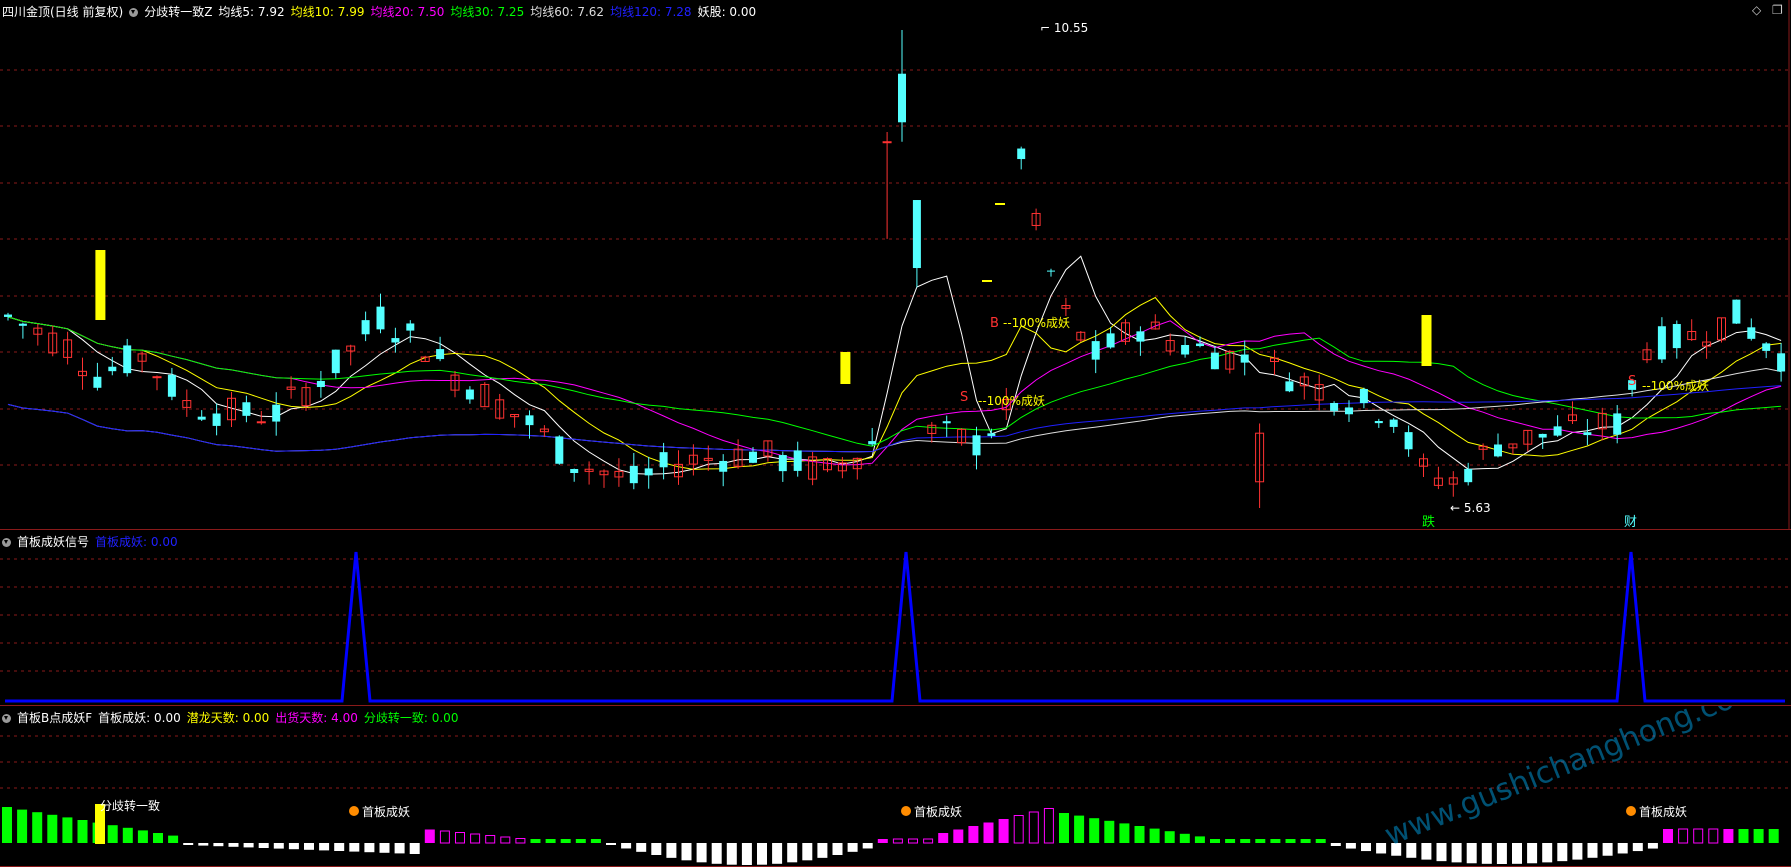 Image resolution: width=1791 pixels, height=867 pixels. Describe the element at coordinates (54, 718) in the screenshot. I see `histogram-title: 首板B点成妖F` at that location.